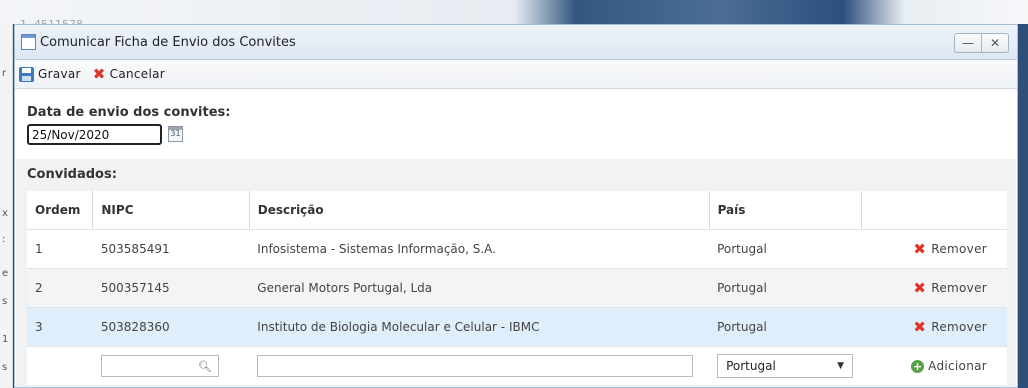  Describe the element at coordinates (171, 249) in the screenshot. I see `cell-nipc: 503585491` at that location.